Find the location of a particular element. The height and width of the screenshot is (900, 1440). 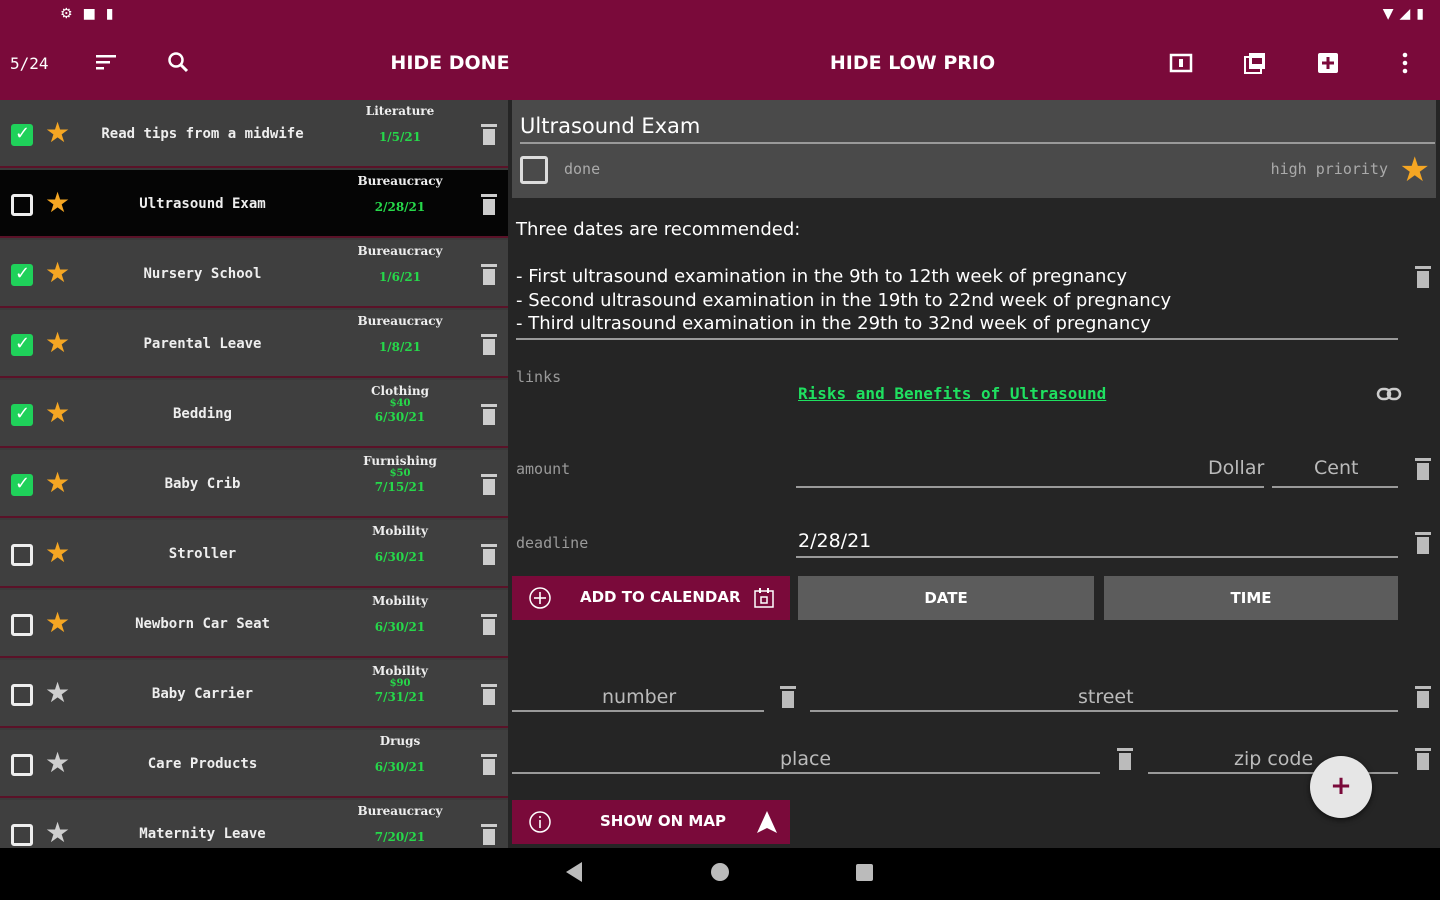

dollar-underline is located at coordinates (1030, 487).